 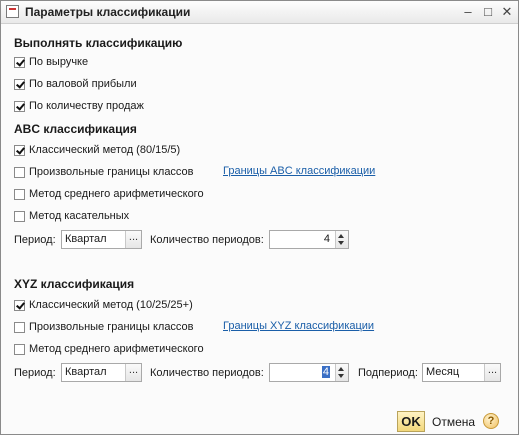 What do you see at coordinates (207, 373) in the screenshot?
I see `xyz-count-label: Количество периодов:` at bounding box center [207, 373].